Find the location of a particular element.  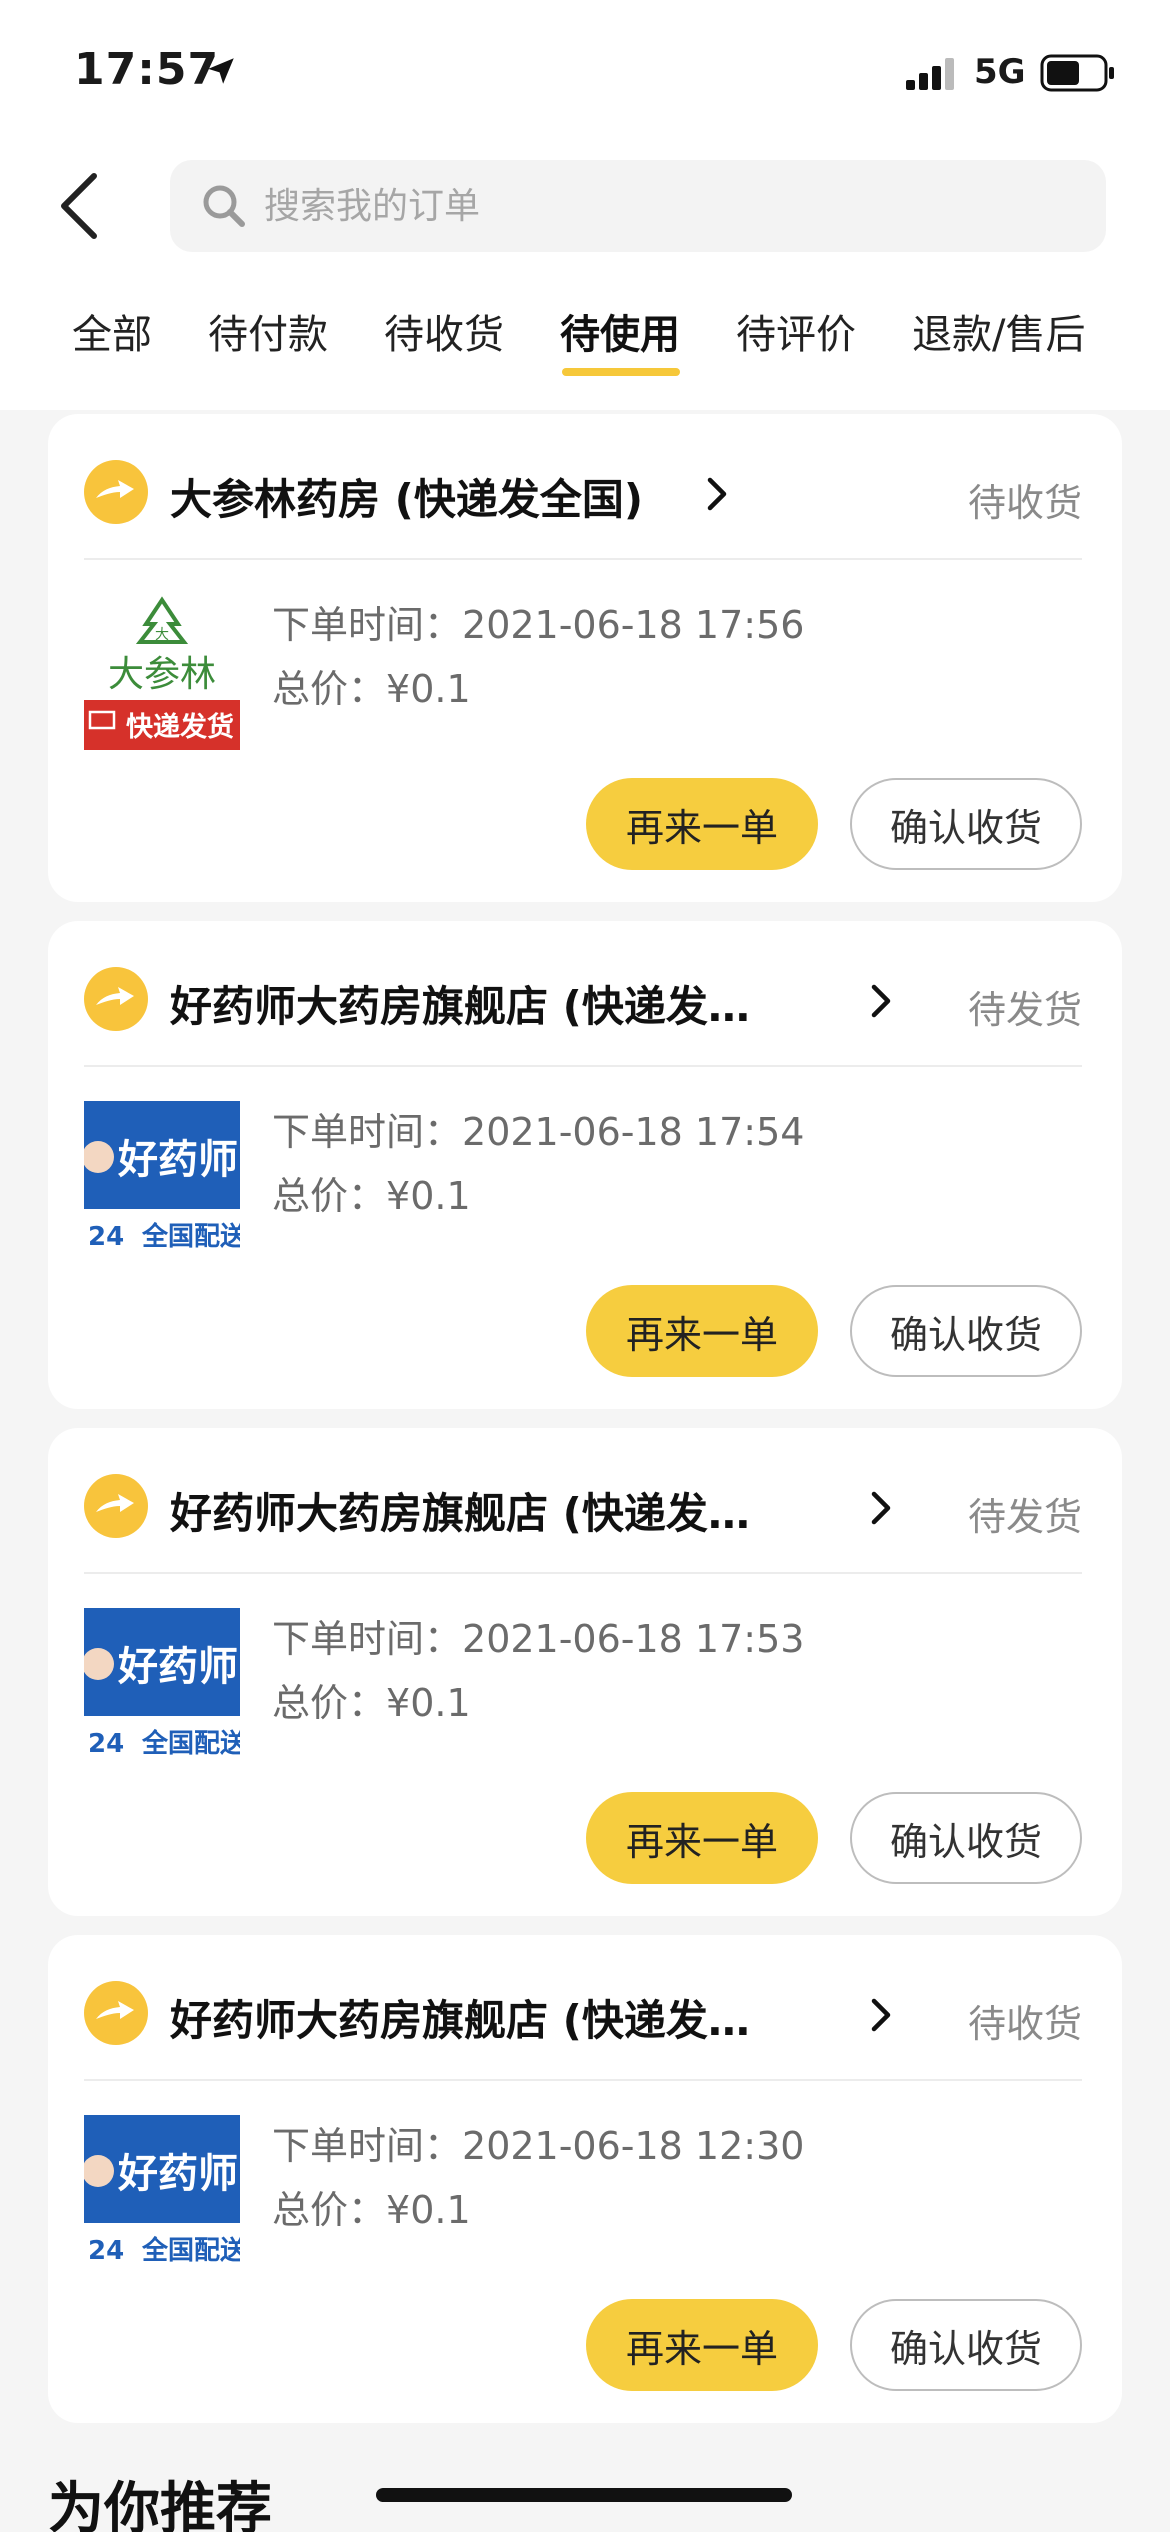

product-thumbnail: 大 大参林 快递发货 is located at coordinates (162, 672).